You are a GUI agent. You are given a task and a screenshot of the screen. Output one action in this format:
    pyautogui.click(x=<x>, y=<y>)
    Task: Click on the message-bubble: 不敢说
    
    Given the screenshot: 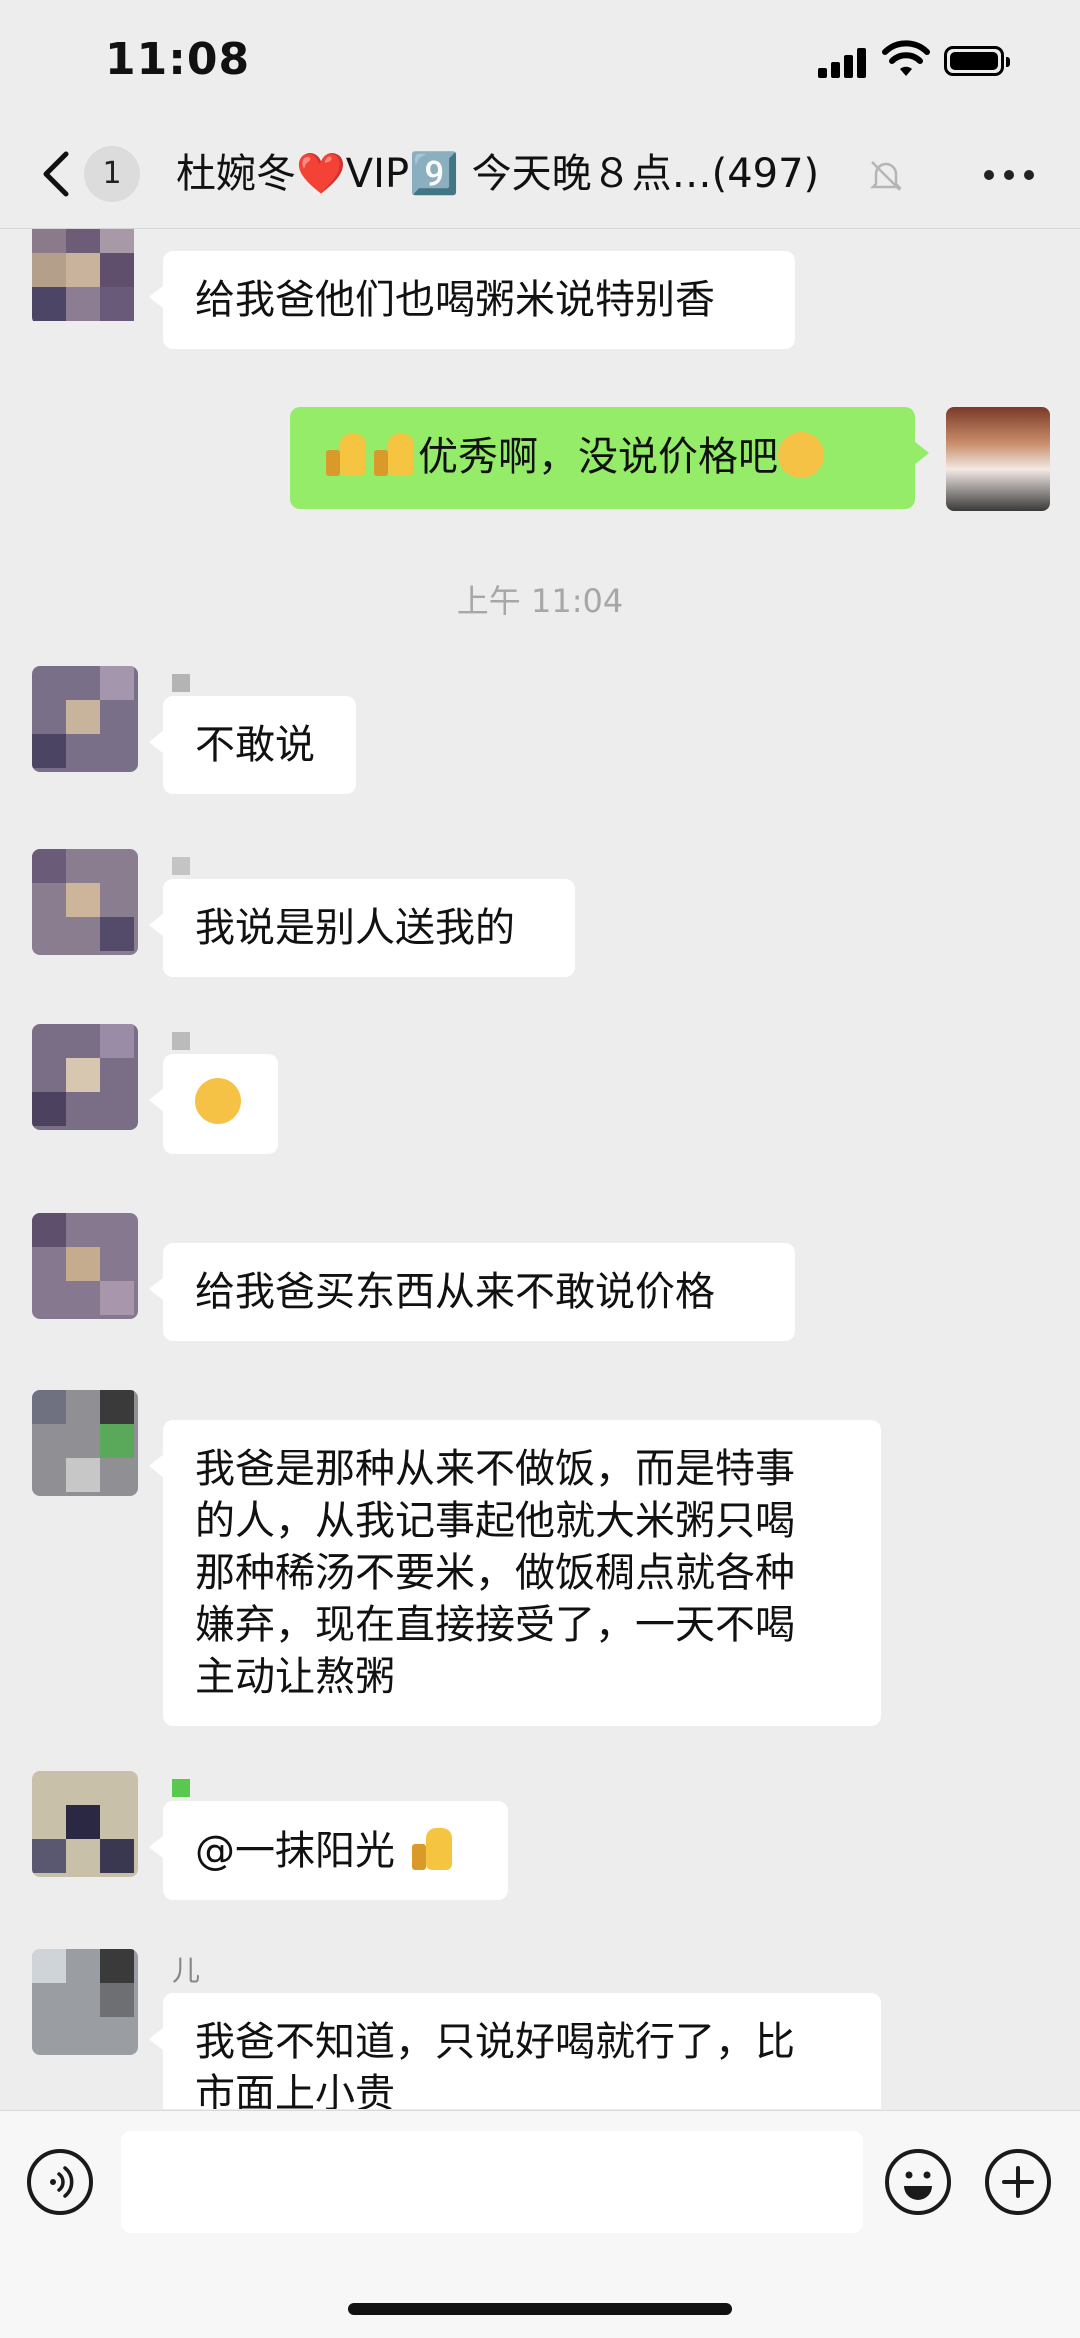 What is the action you would take?
    pyautogui.click(x=252, y=745)
    